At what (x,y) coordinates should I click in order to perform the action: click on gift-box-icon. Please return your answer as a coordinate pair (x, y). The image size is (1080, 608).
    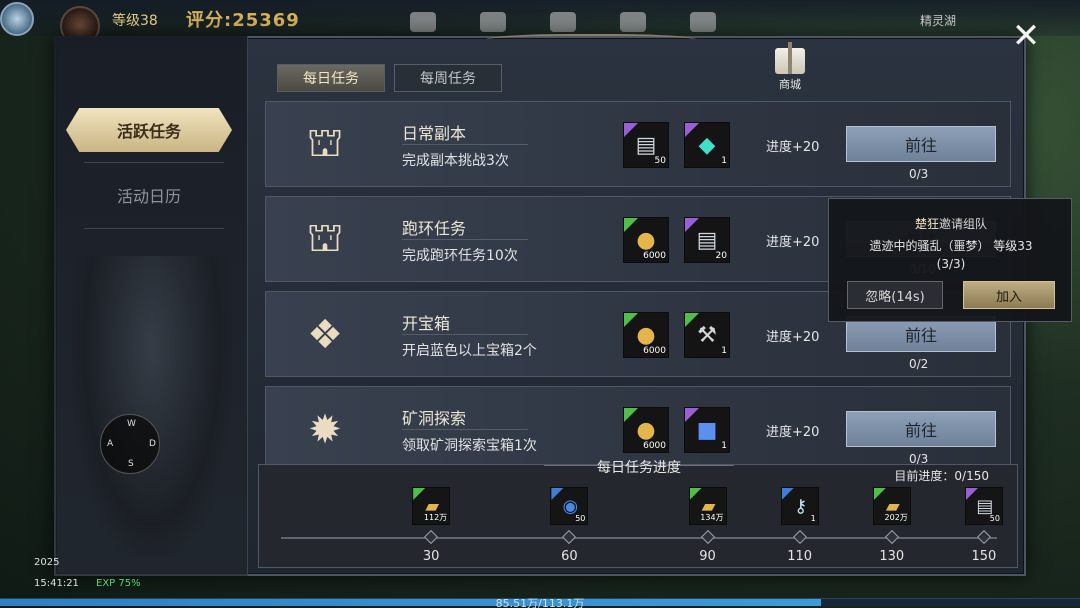
    Looking at the image, I should click on (790, 58).